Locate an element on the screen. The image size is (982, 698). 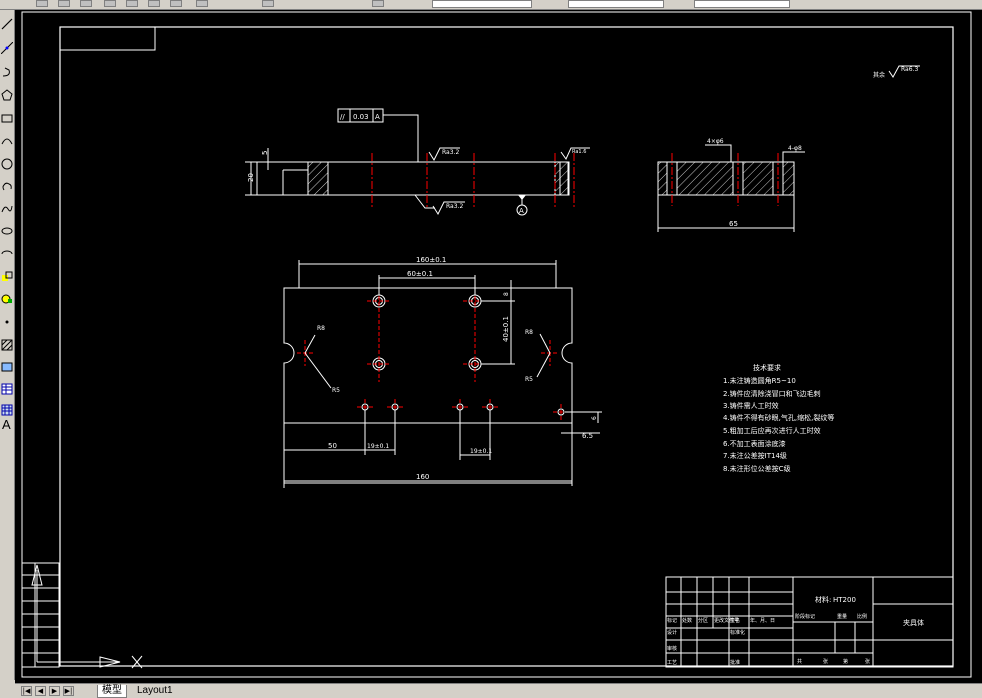
ellipse-icon is located at coordinates (7, 231).